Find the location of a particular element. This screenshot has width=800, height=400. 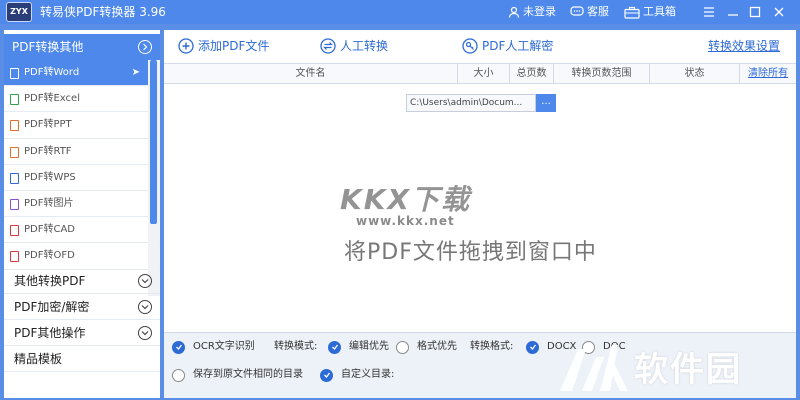

clear-all-link: 清除所有 is located at coordinates (768, 74).